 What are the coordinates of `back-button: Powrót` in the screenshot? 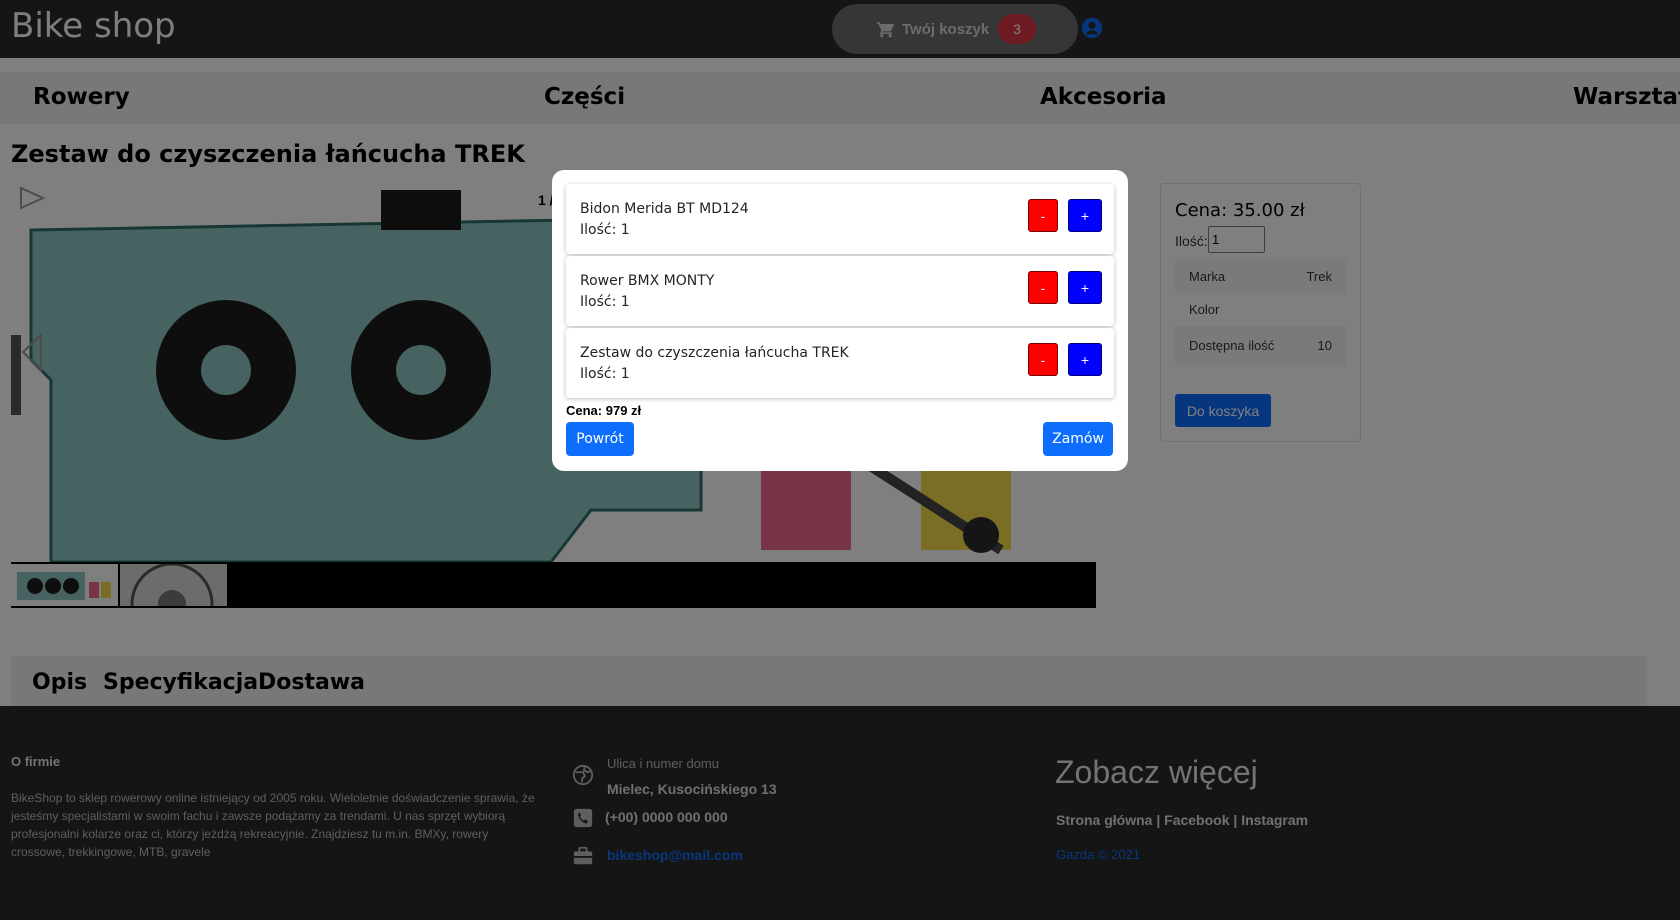 It's located at (600, 439).